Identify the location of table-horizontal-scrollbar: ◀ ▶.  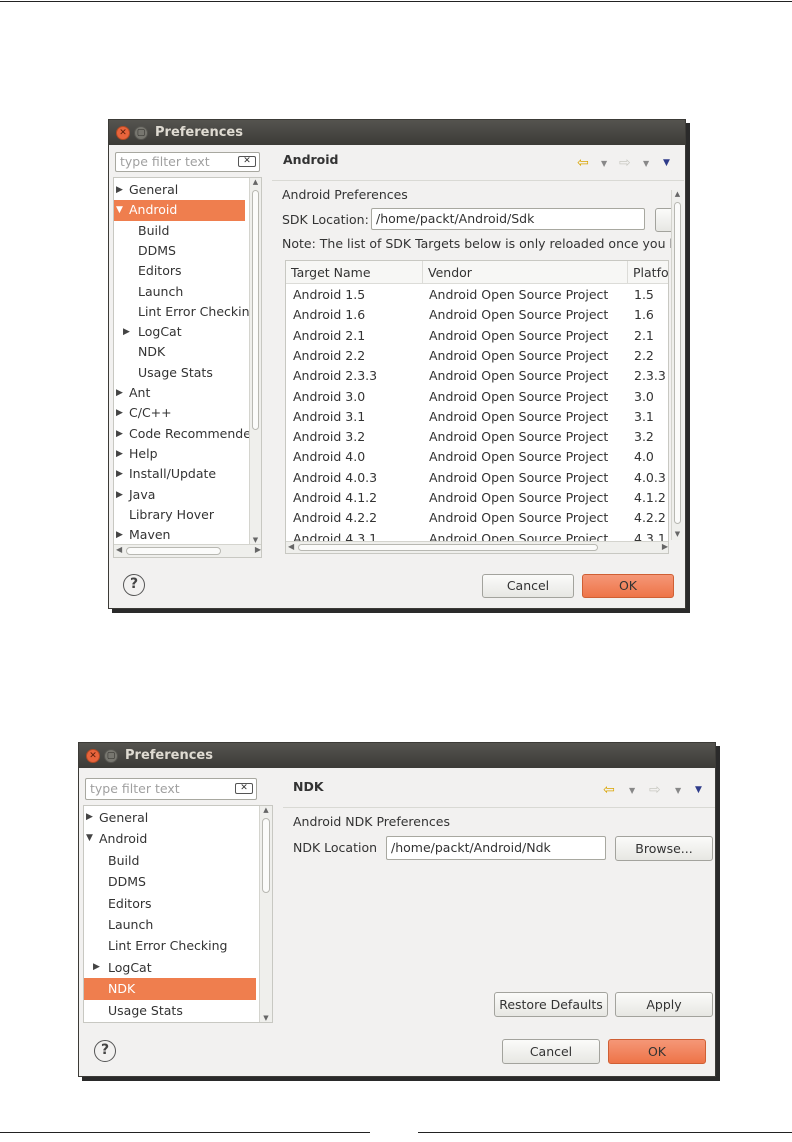
(477, 547).